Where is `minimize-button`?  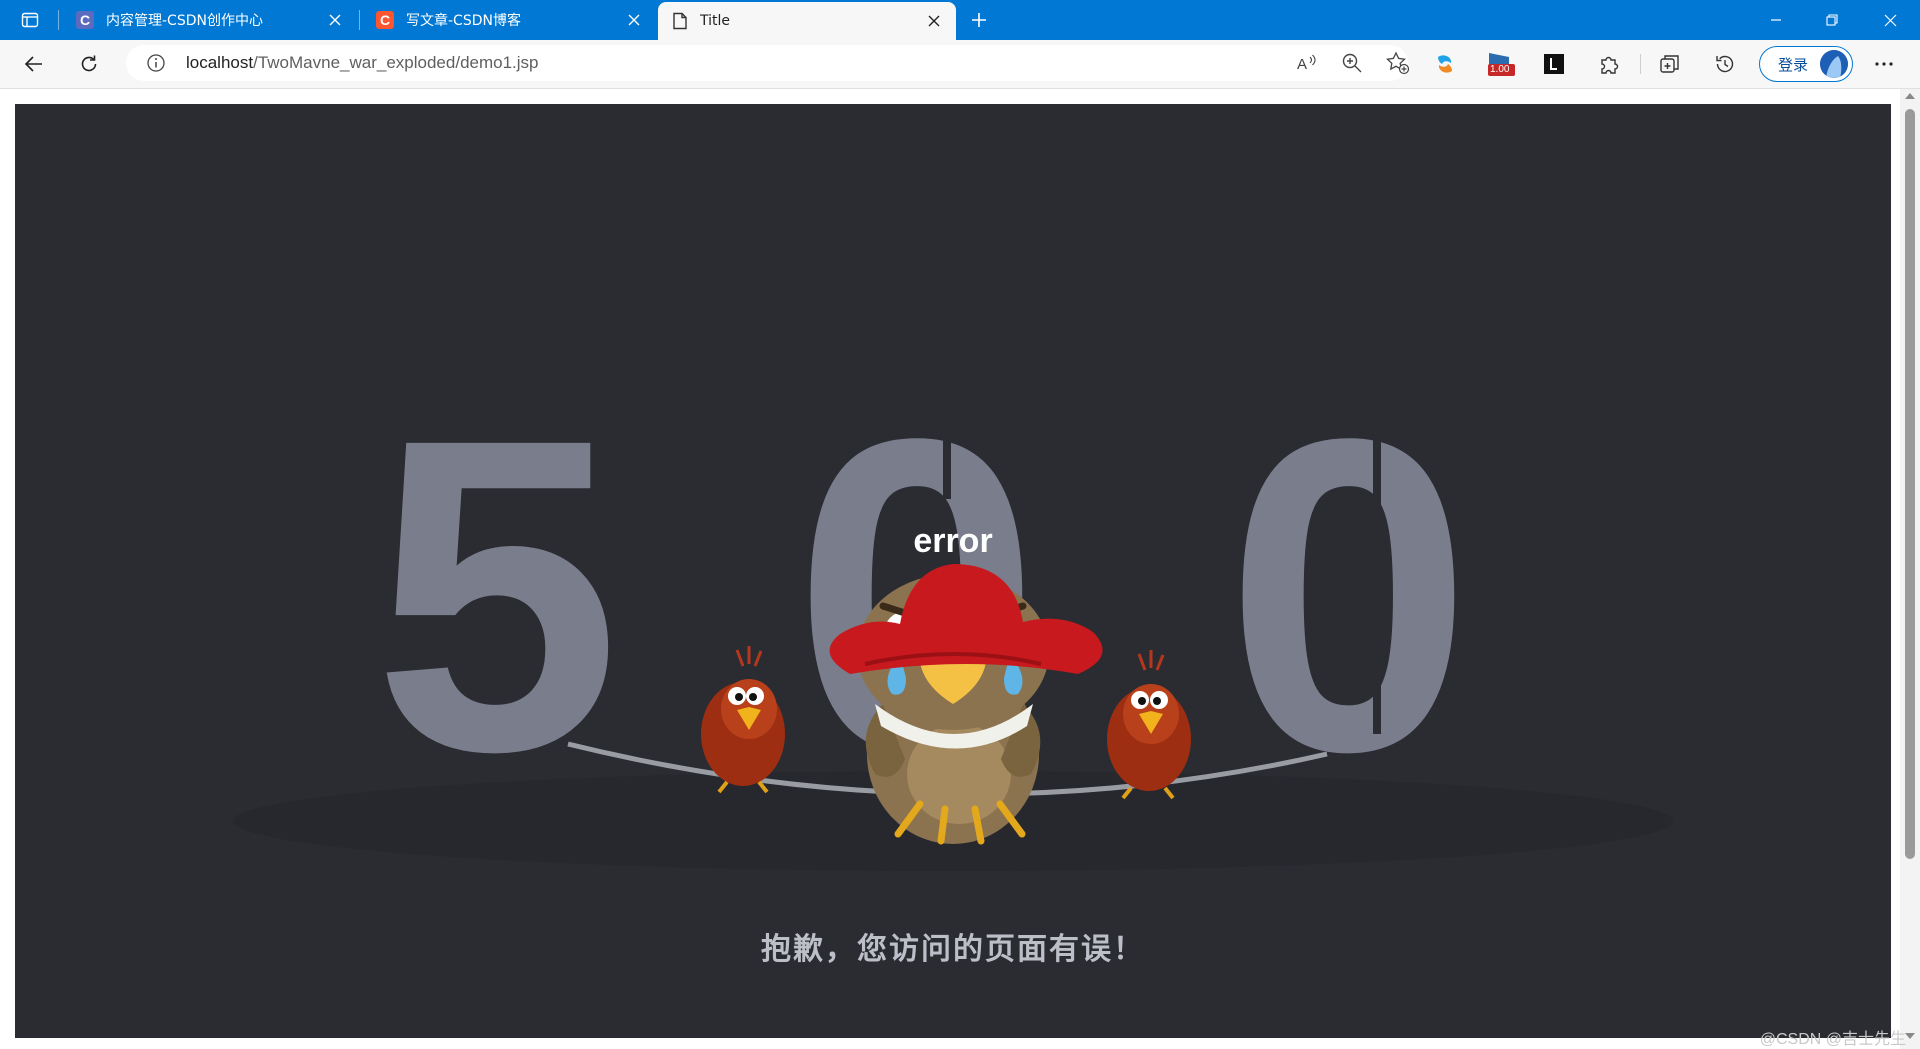 minimize-button is located at coordinates (1776, 20).